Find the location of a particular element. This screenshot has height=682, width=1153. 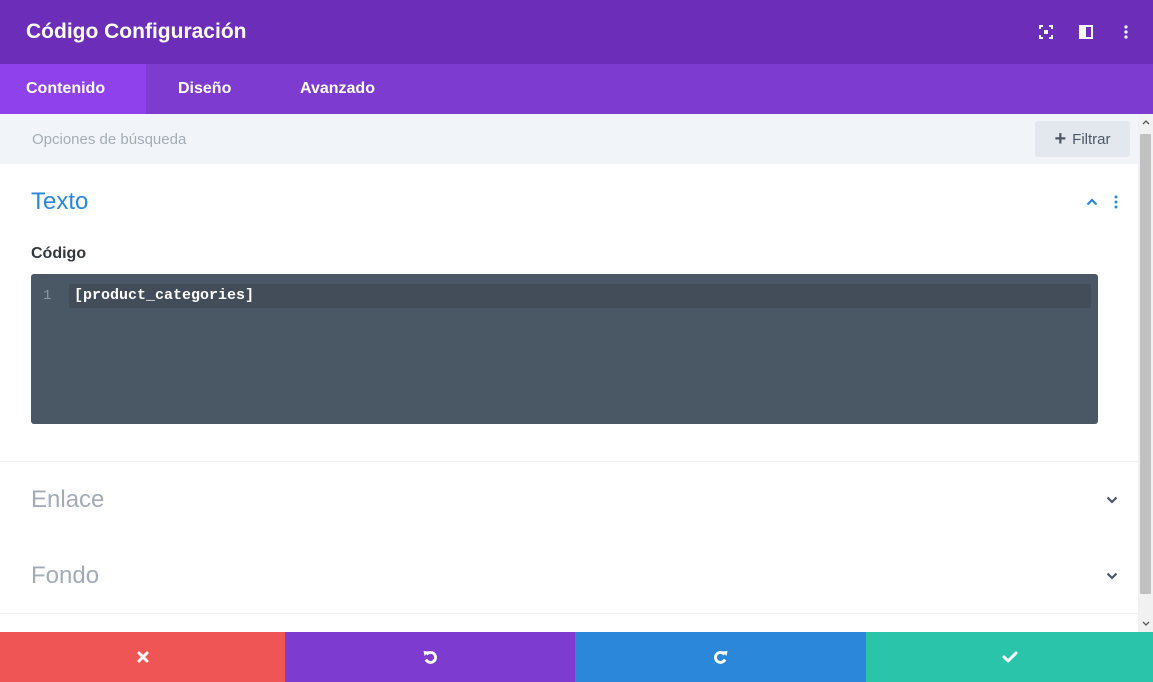

vertical-scrollbar is located at coordinates (1145, 373).